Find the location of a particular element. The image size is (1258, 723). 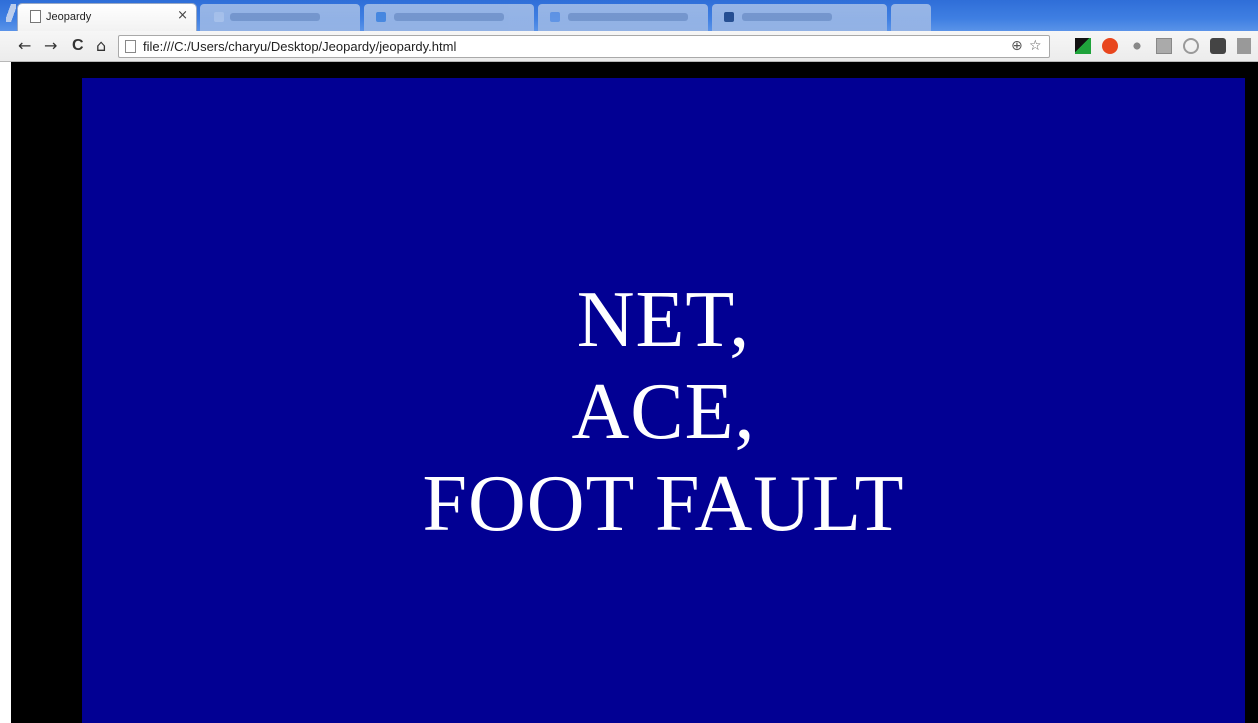

new-tab-button is located at coordinates (911, 17).